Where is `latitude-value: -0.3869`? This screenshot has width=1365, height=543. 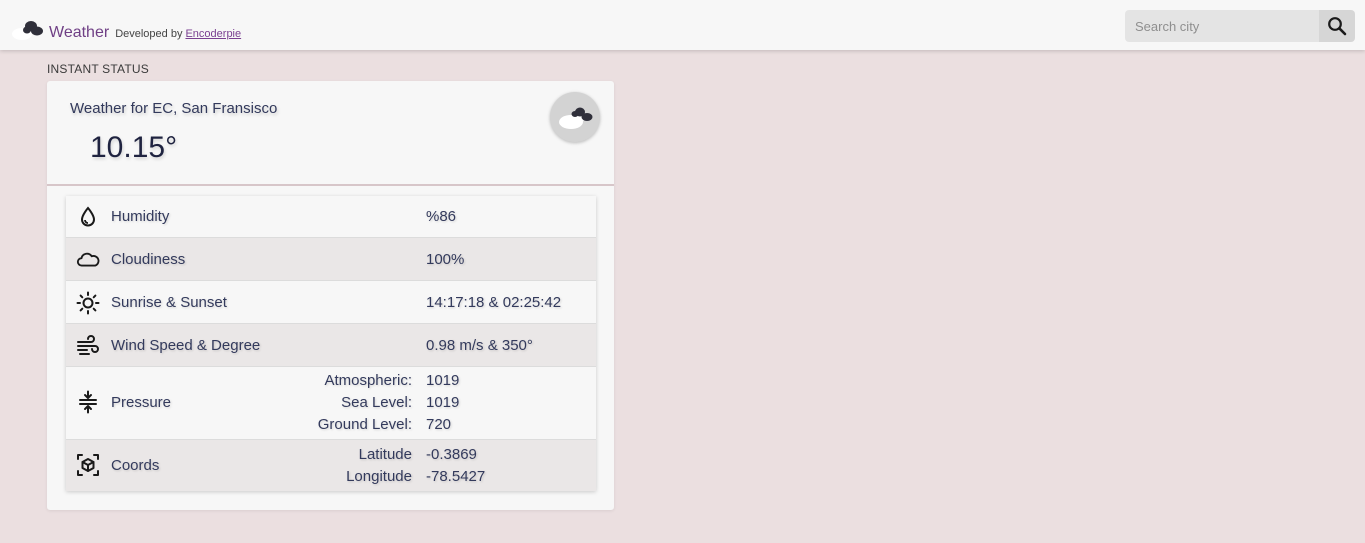
latitude-value: -0.3869 is located at coordinates (451, 454).